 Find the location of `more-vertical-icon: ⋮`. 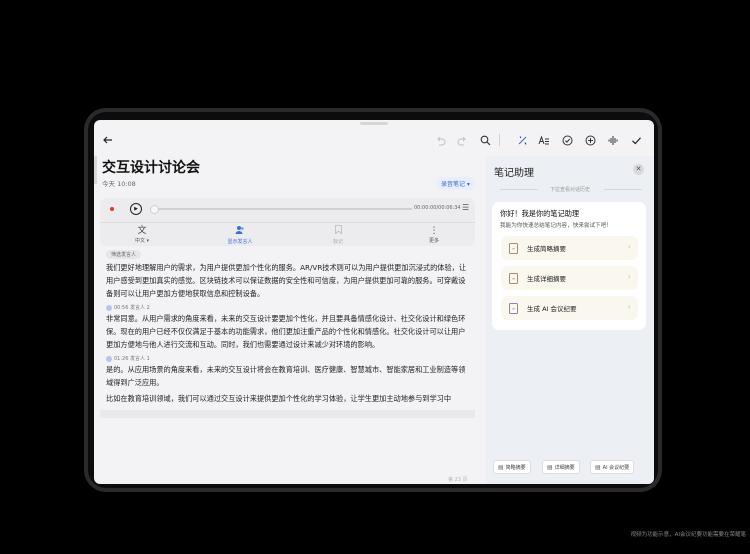

more-vertical-icon: ⋮ is located at coordinates (434, 231).